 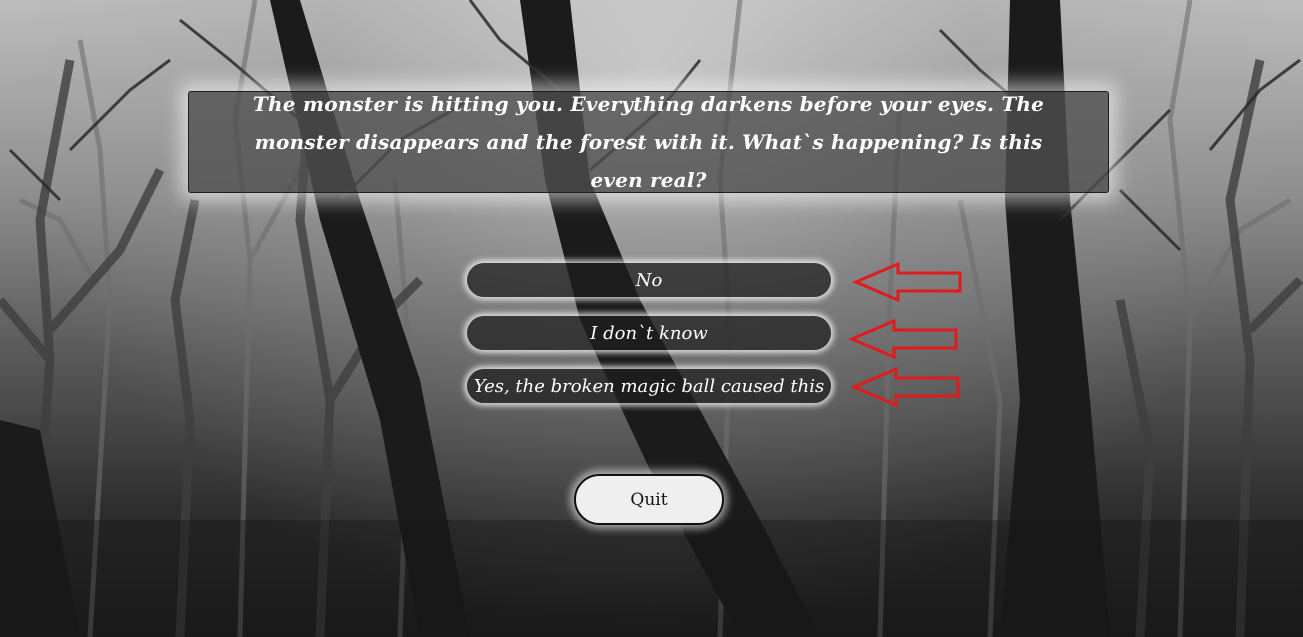 I want to click on choice-button-no: No, so click(x=649, y=280).